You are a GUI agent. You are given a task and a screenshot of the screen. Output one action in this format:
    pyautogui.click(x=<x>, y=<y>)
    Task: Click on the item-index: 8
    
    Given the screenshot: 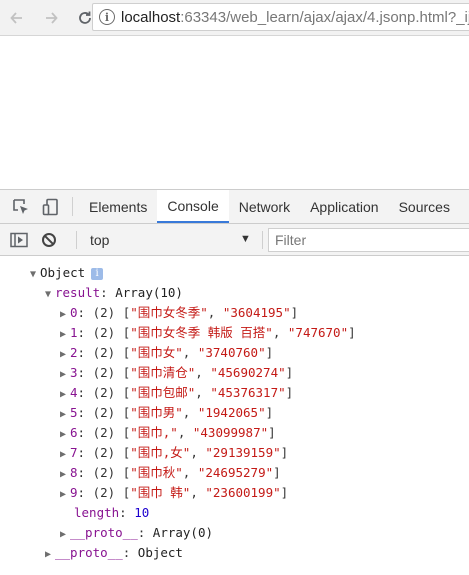 What is the action you would take?
    pyautogui.click(x=74, y=472)
    